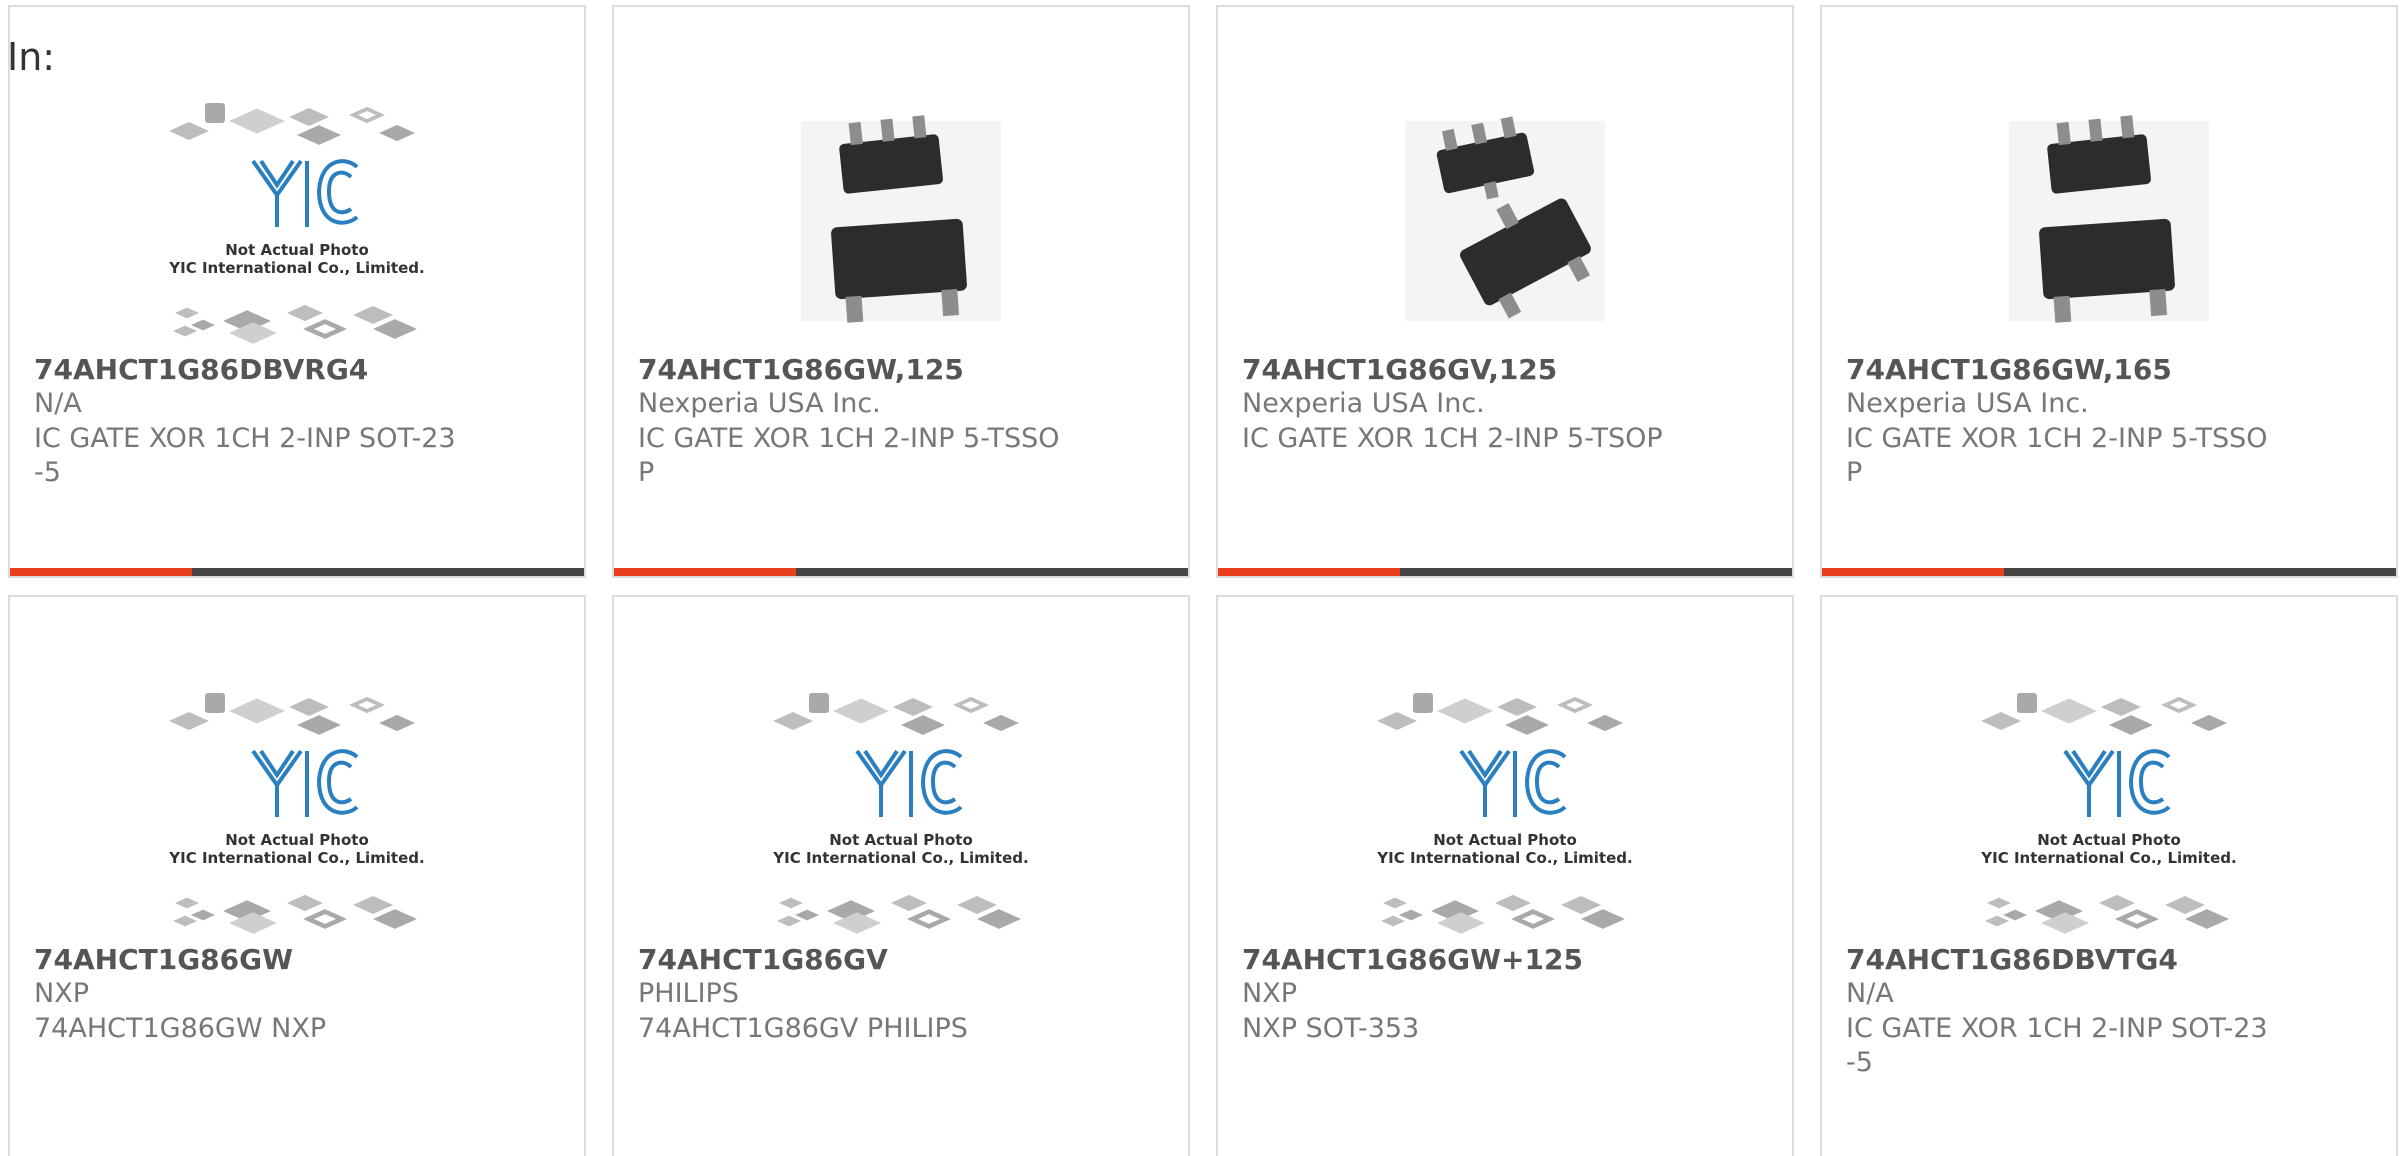 The image size is (2400, 1156). What do you see at coordinates (201, 369) in the screenshot?
I see `part-number-link: 74AHCT1G86DBVRG4` at bounding box center [201, 369].